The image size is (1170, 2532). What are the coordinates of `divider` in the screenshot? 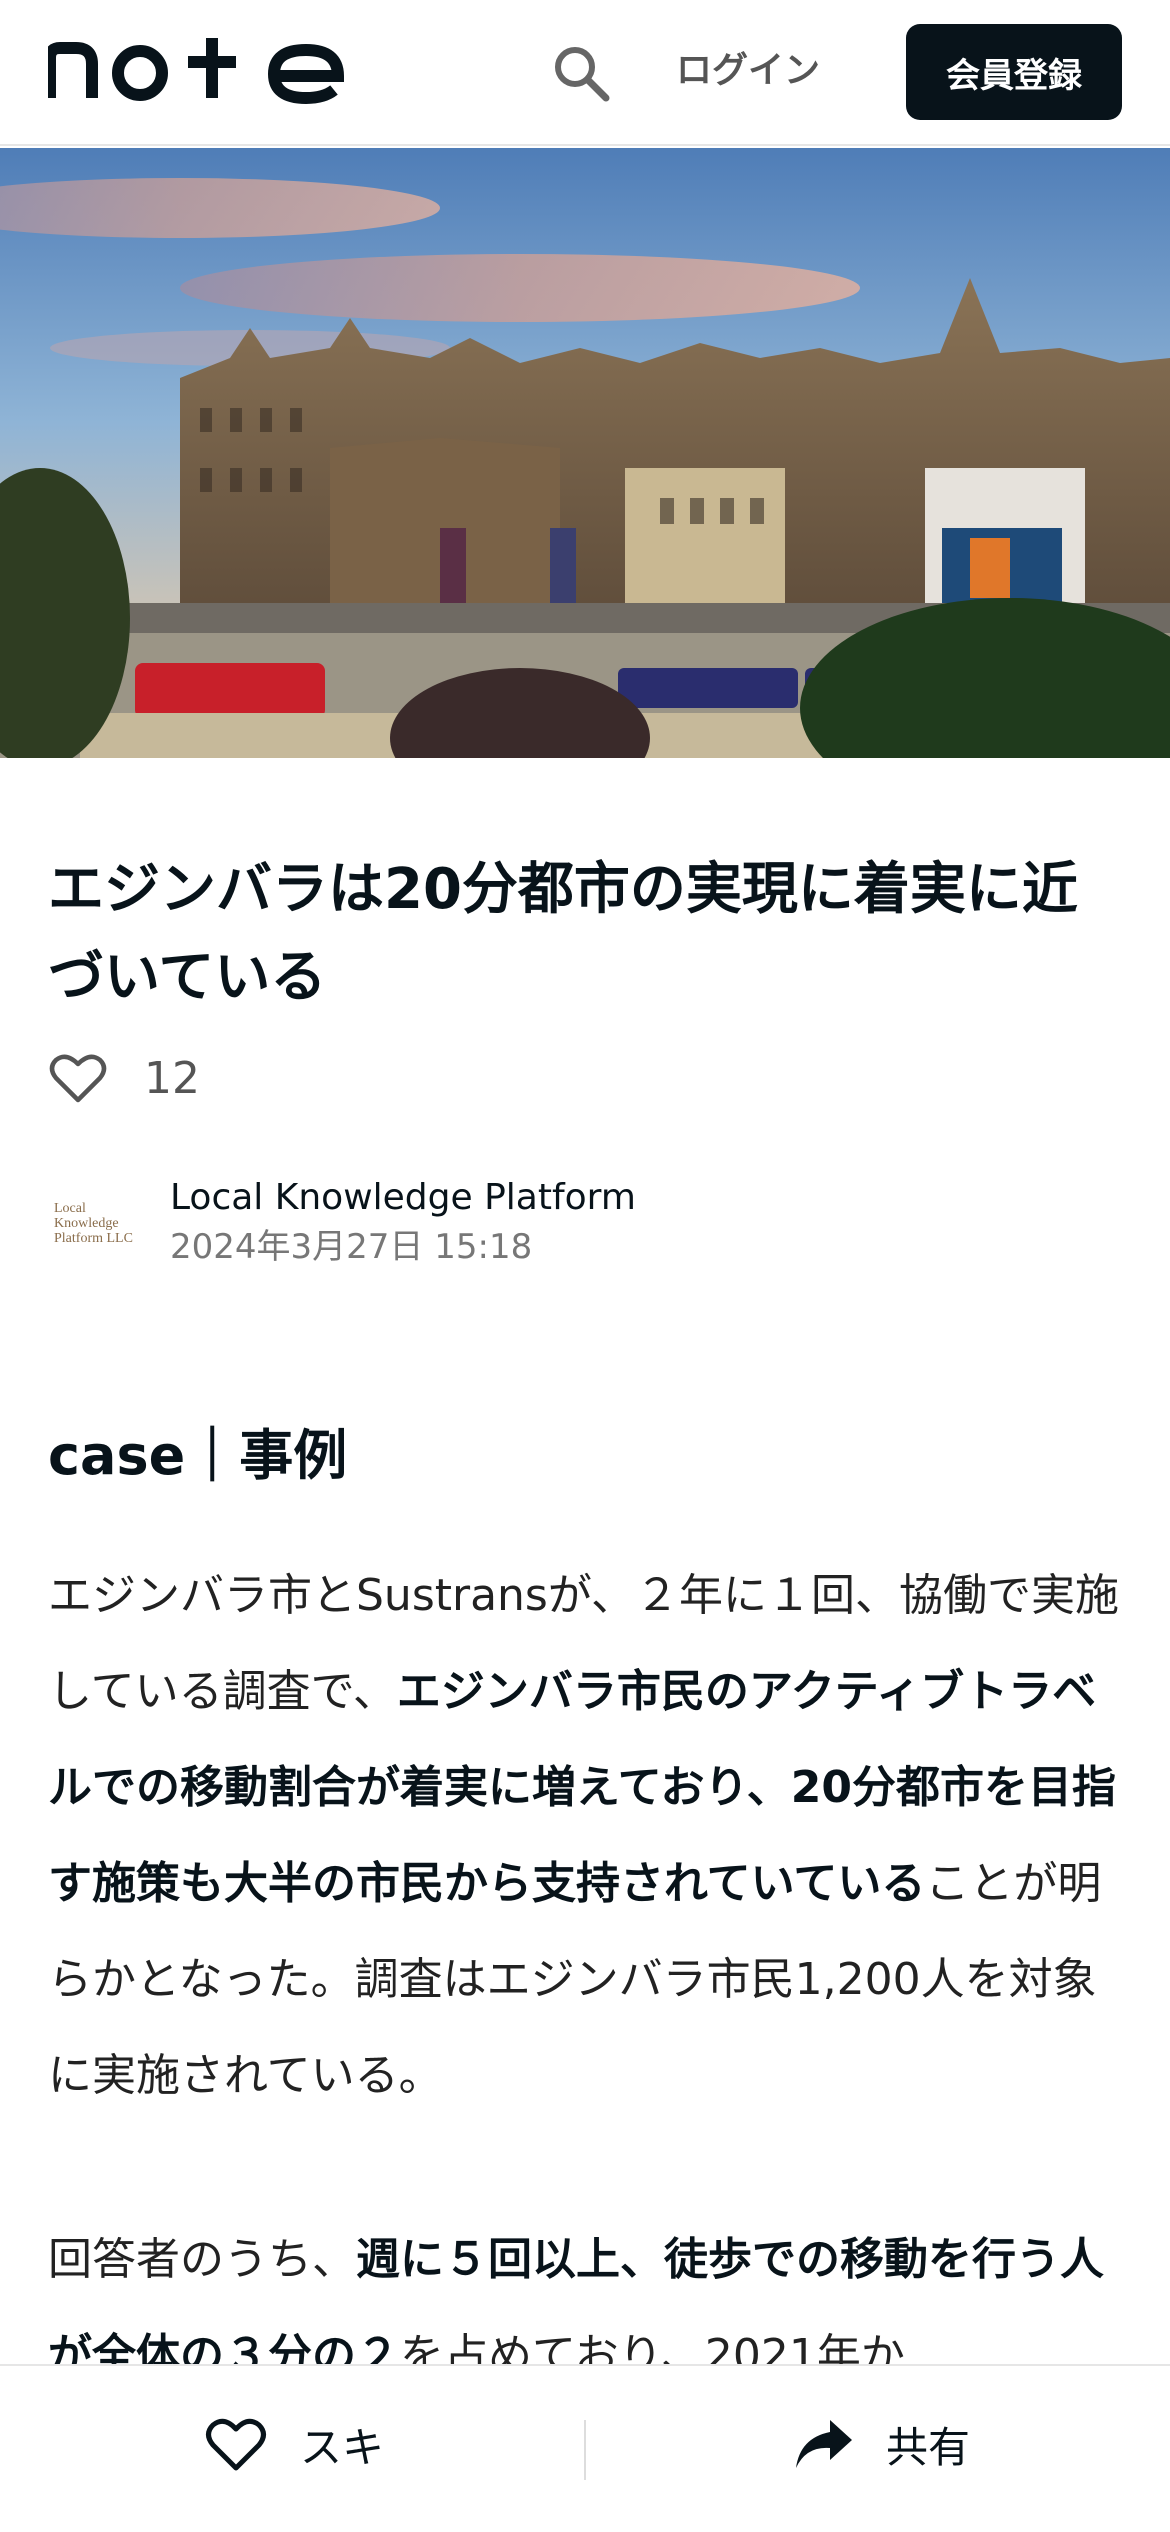 It's located at (585, 2450).